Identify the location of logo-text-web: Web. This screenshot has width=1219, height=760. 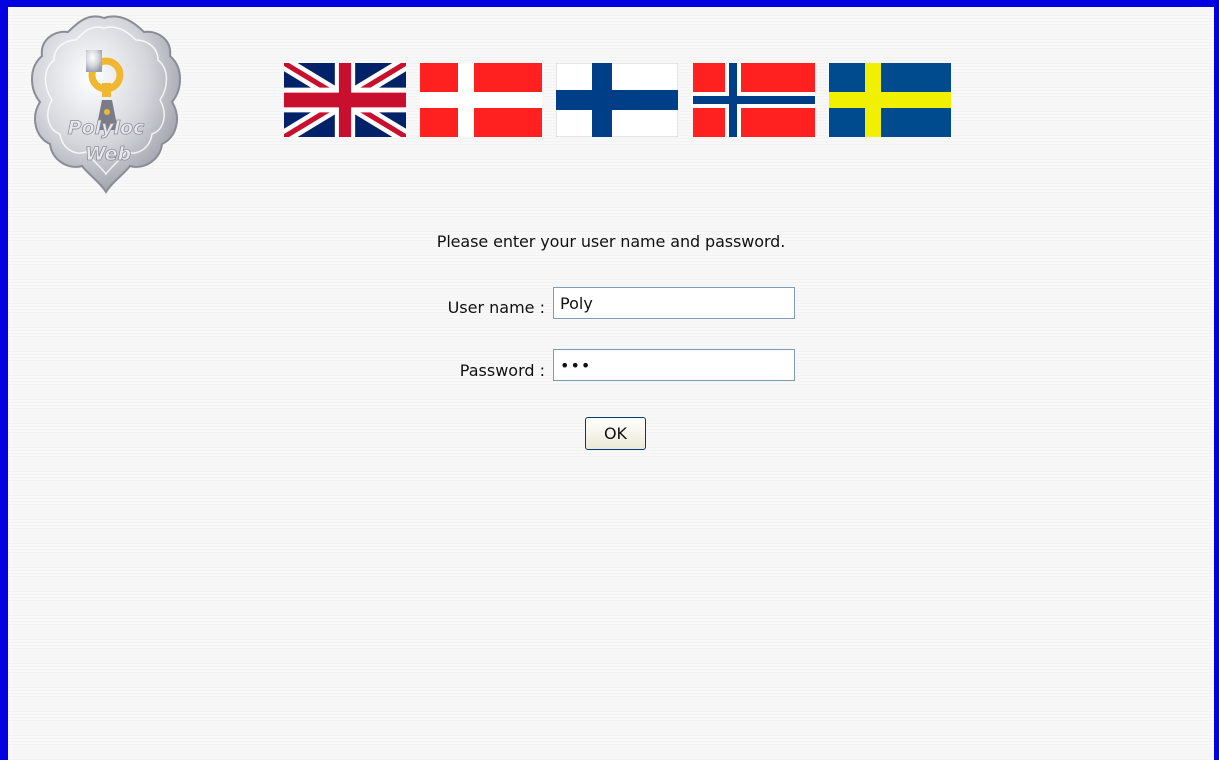
(108, 154).